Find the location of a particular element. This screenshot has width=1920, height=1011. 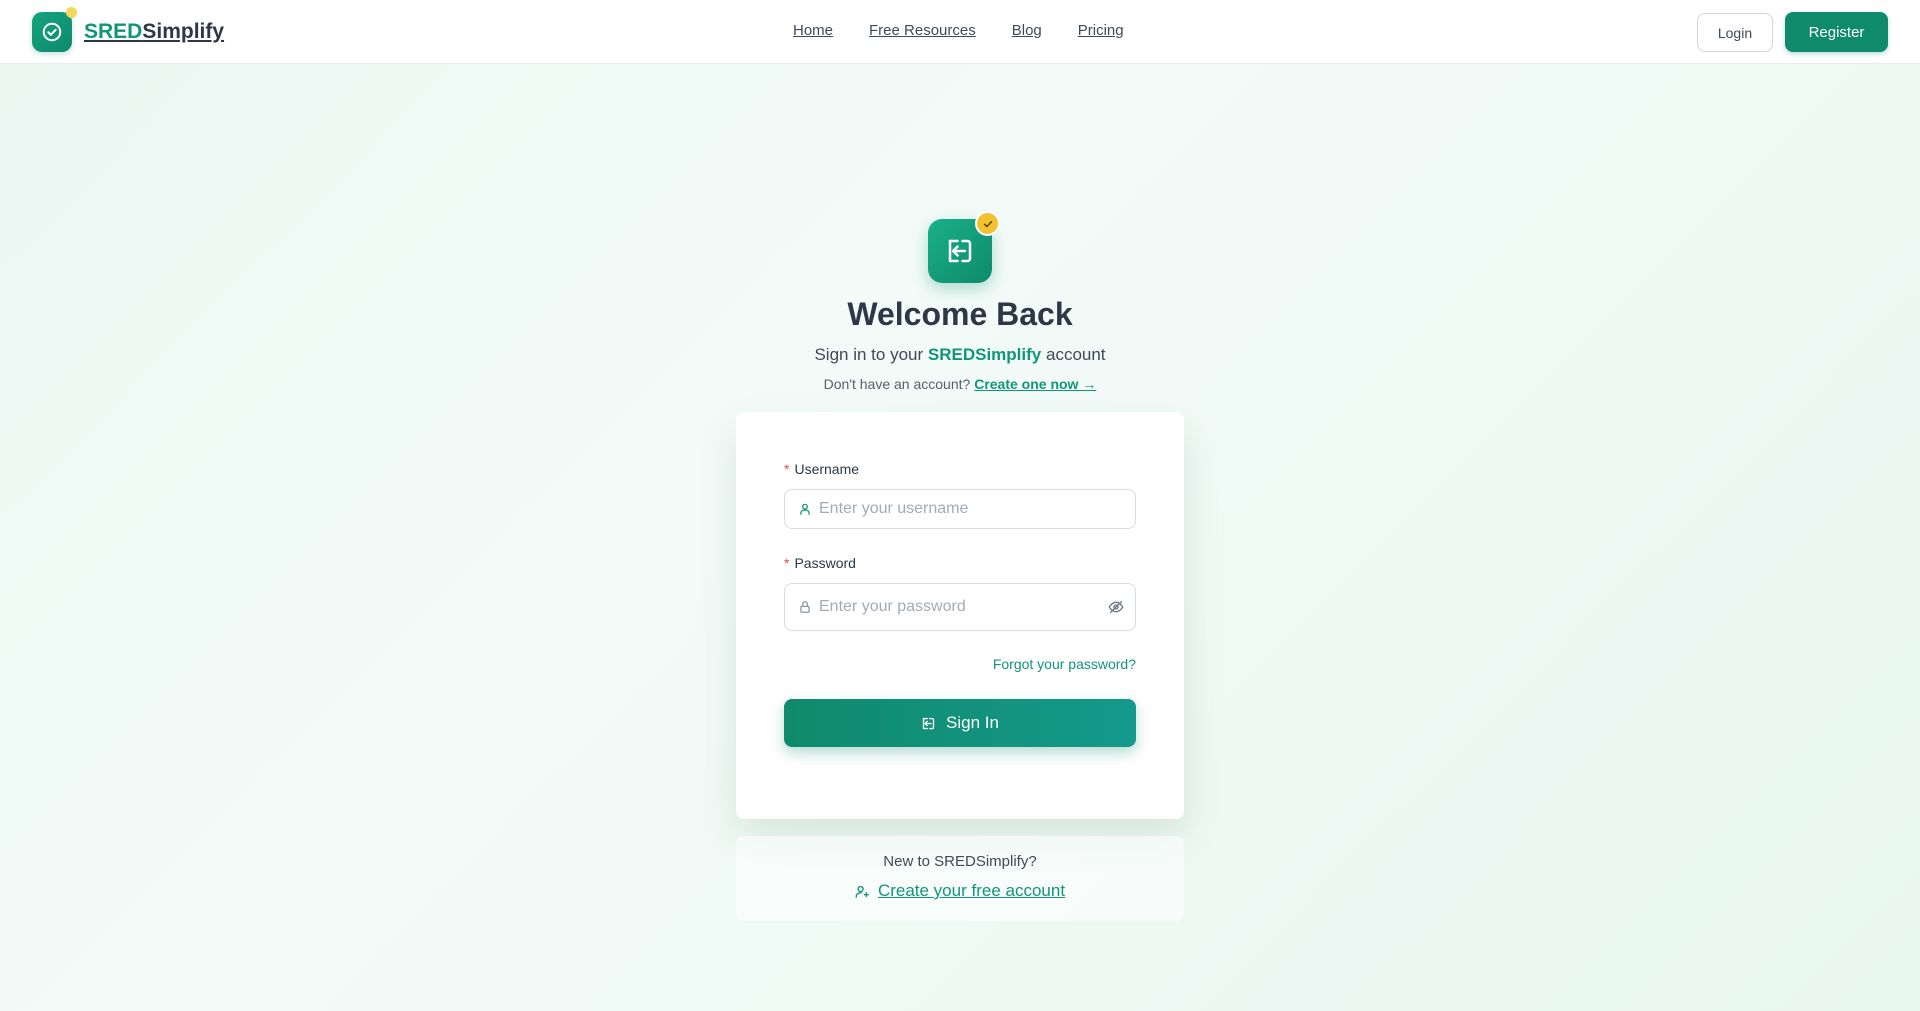

forgot-password-link: Forgot your password? is located at coordinates (1064, 664).